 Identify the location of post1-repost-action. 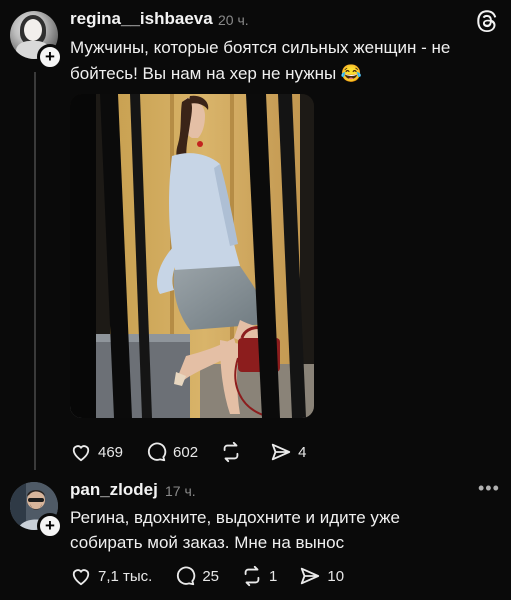
(234, 452).